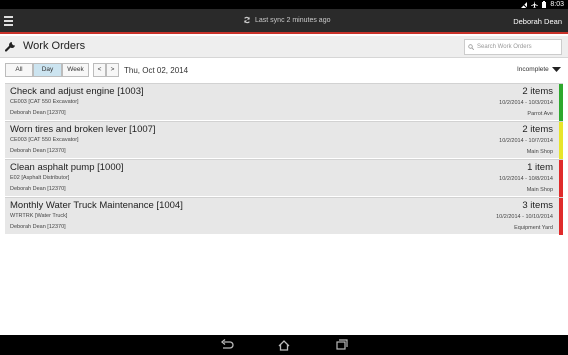 The height and width of the screenshot is (355, 568). Describe the element at coordinates (77, 91) in the screenshot. I see `work-order-title: Check and adjust engine [1003]` at that location.